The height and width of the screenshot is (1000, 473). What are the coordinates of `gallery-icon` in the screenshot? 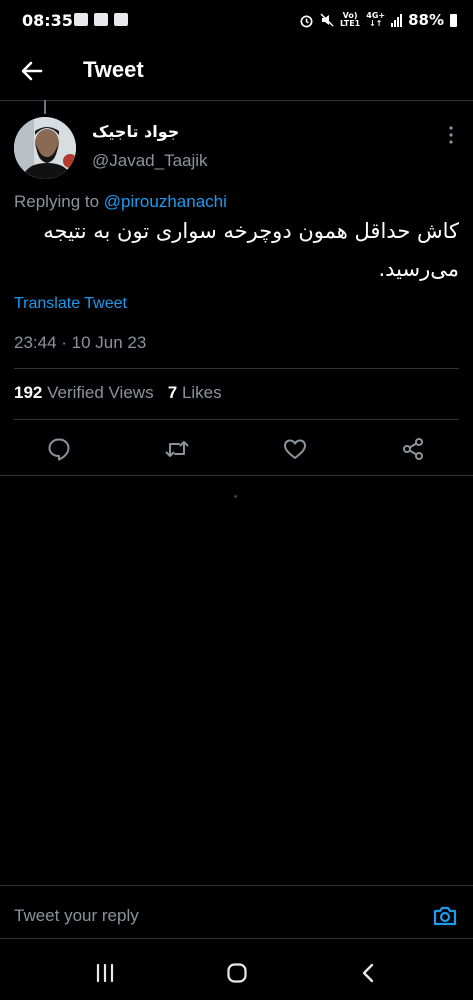 It's located at (81, 19).